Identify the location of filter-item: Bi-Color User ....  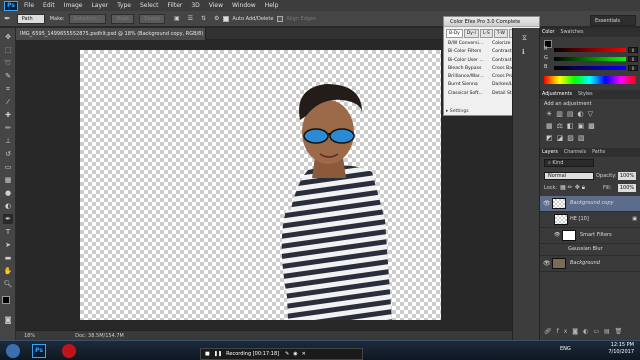
(469, 61).